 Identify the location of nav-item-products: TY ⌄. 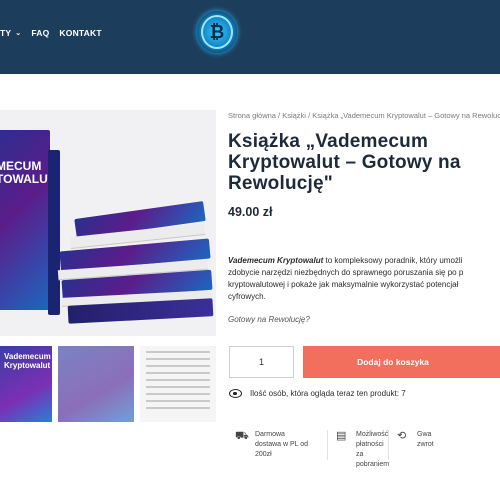
(10, 33).